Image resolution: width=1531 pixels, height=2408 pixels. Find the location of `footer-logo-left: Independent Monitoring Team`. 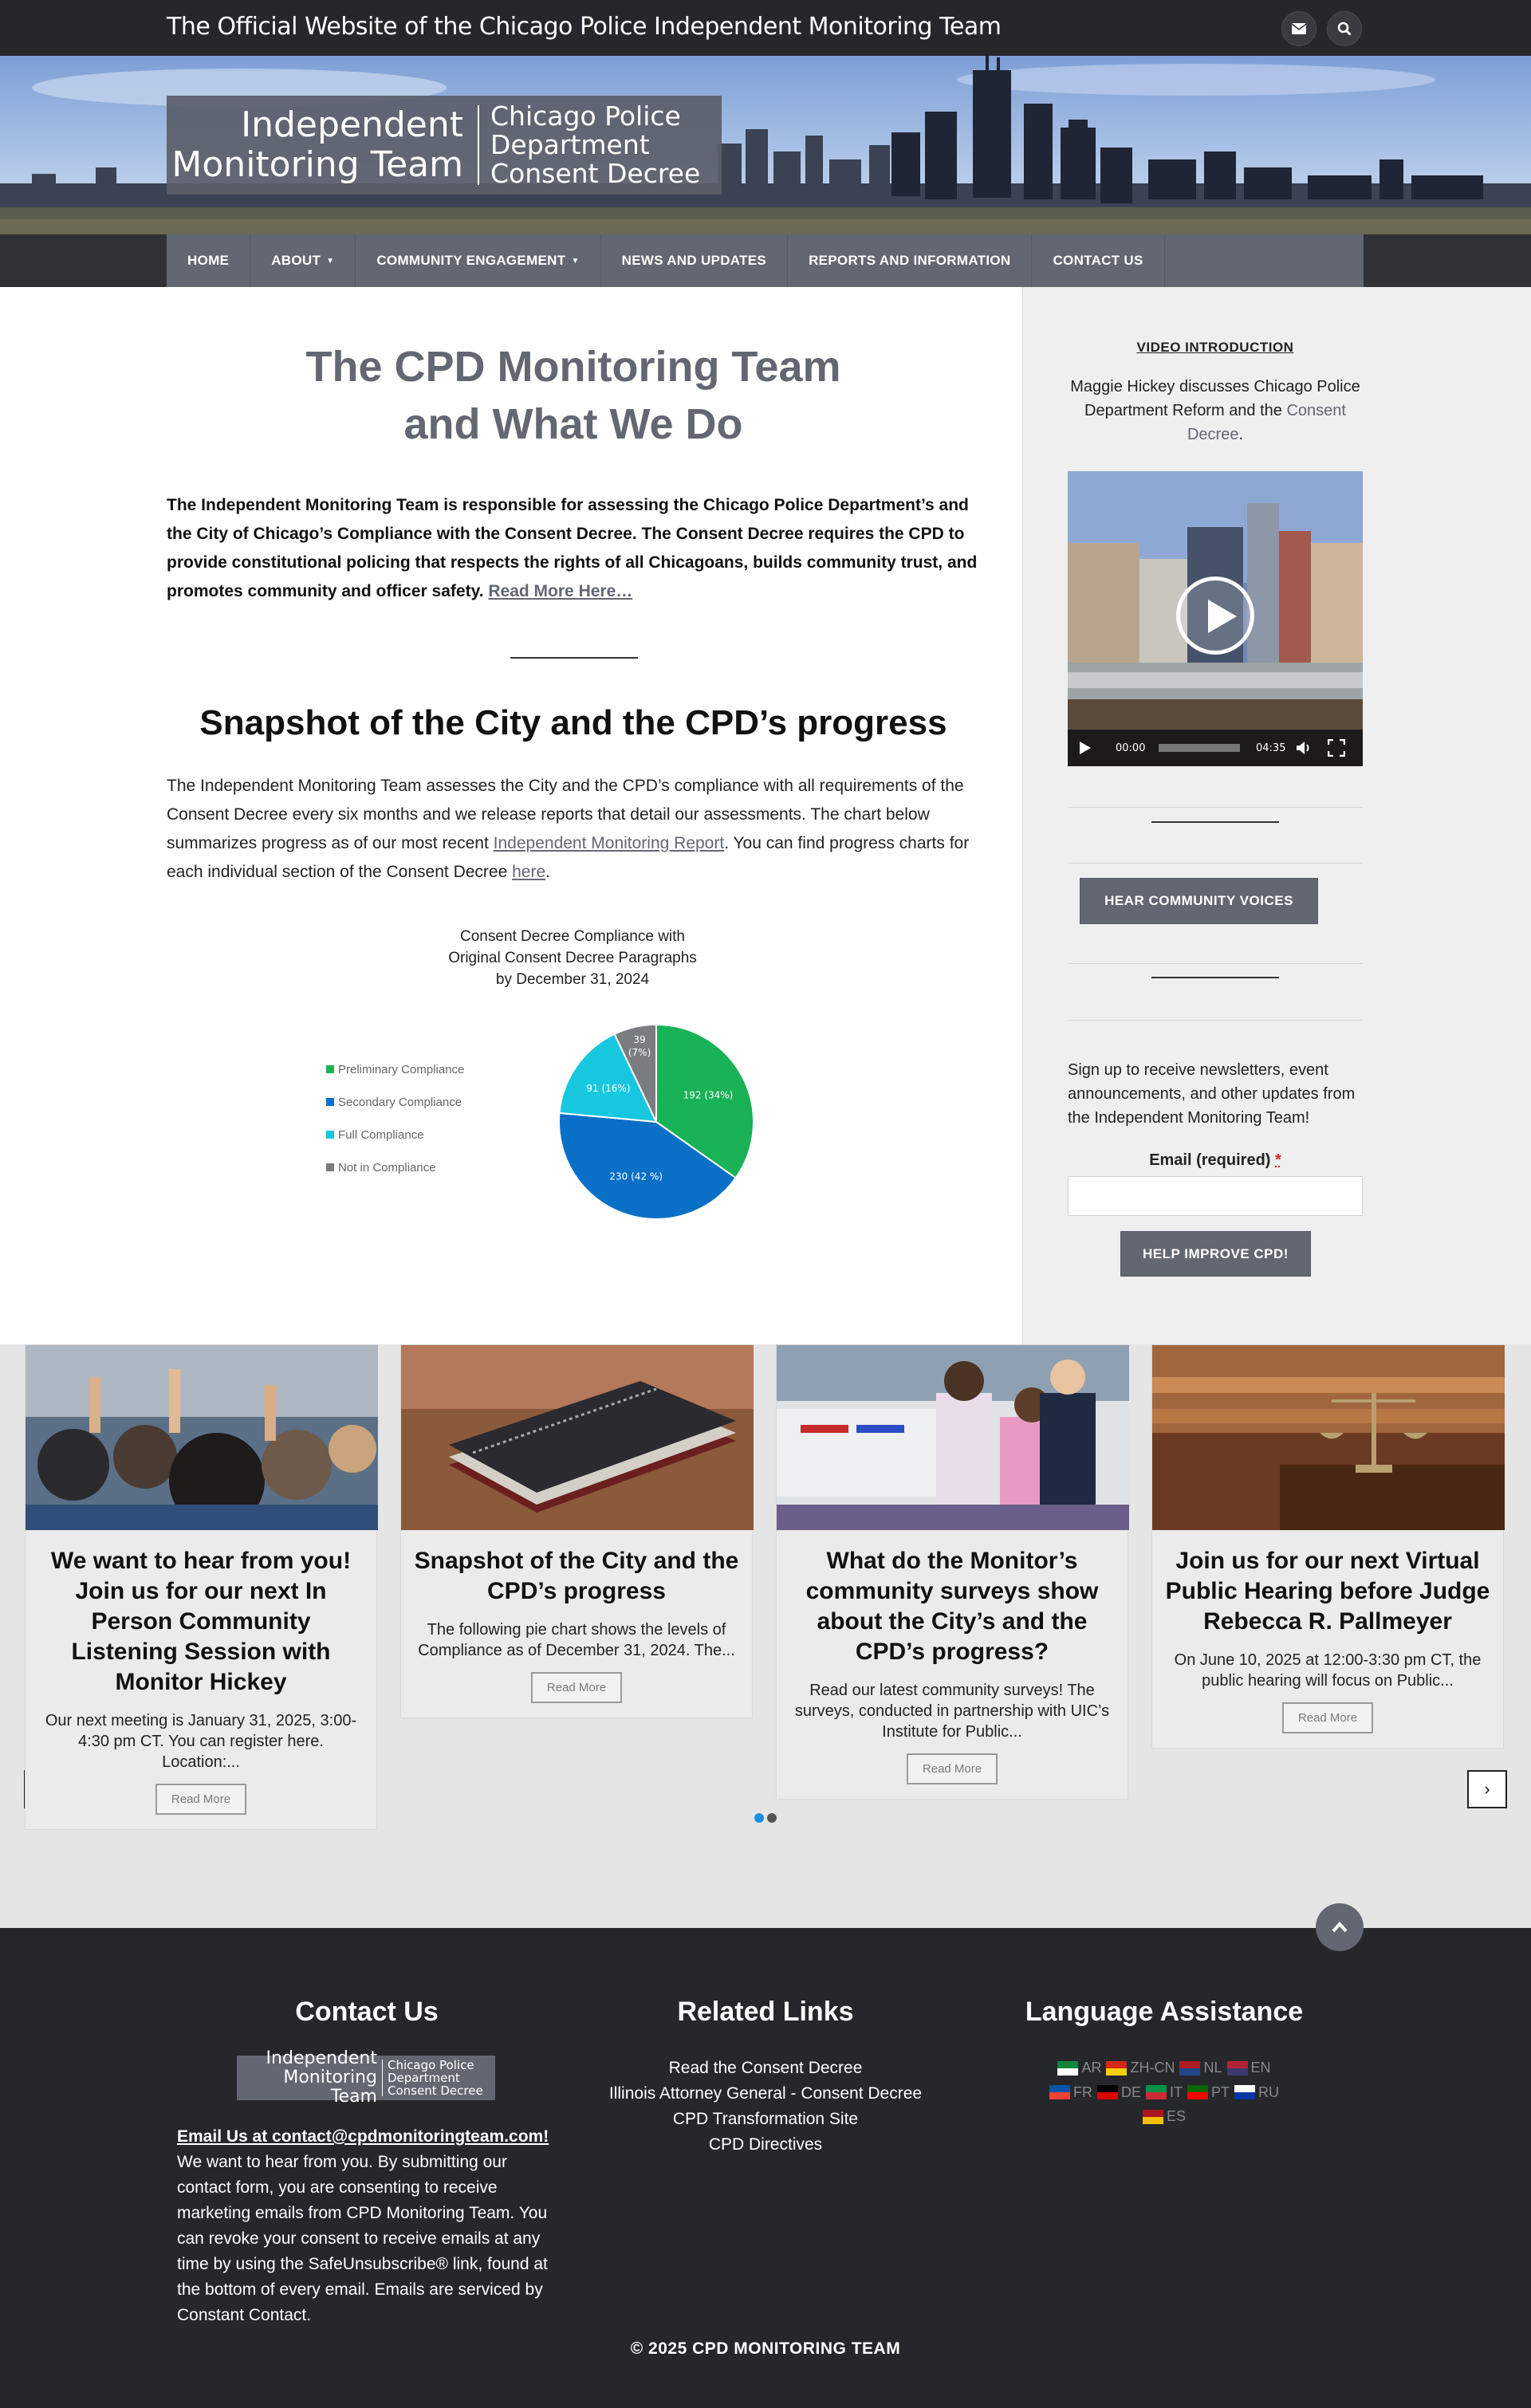

footer-logo-left: Independent Monitoring Team is located at coordinates (309, 2078).